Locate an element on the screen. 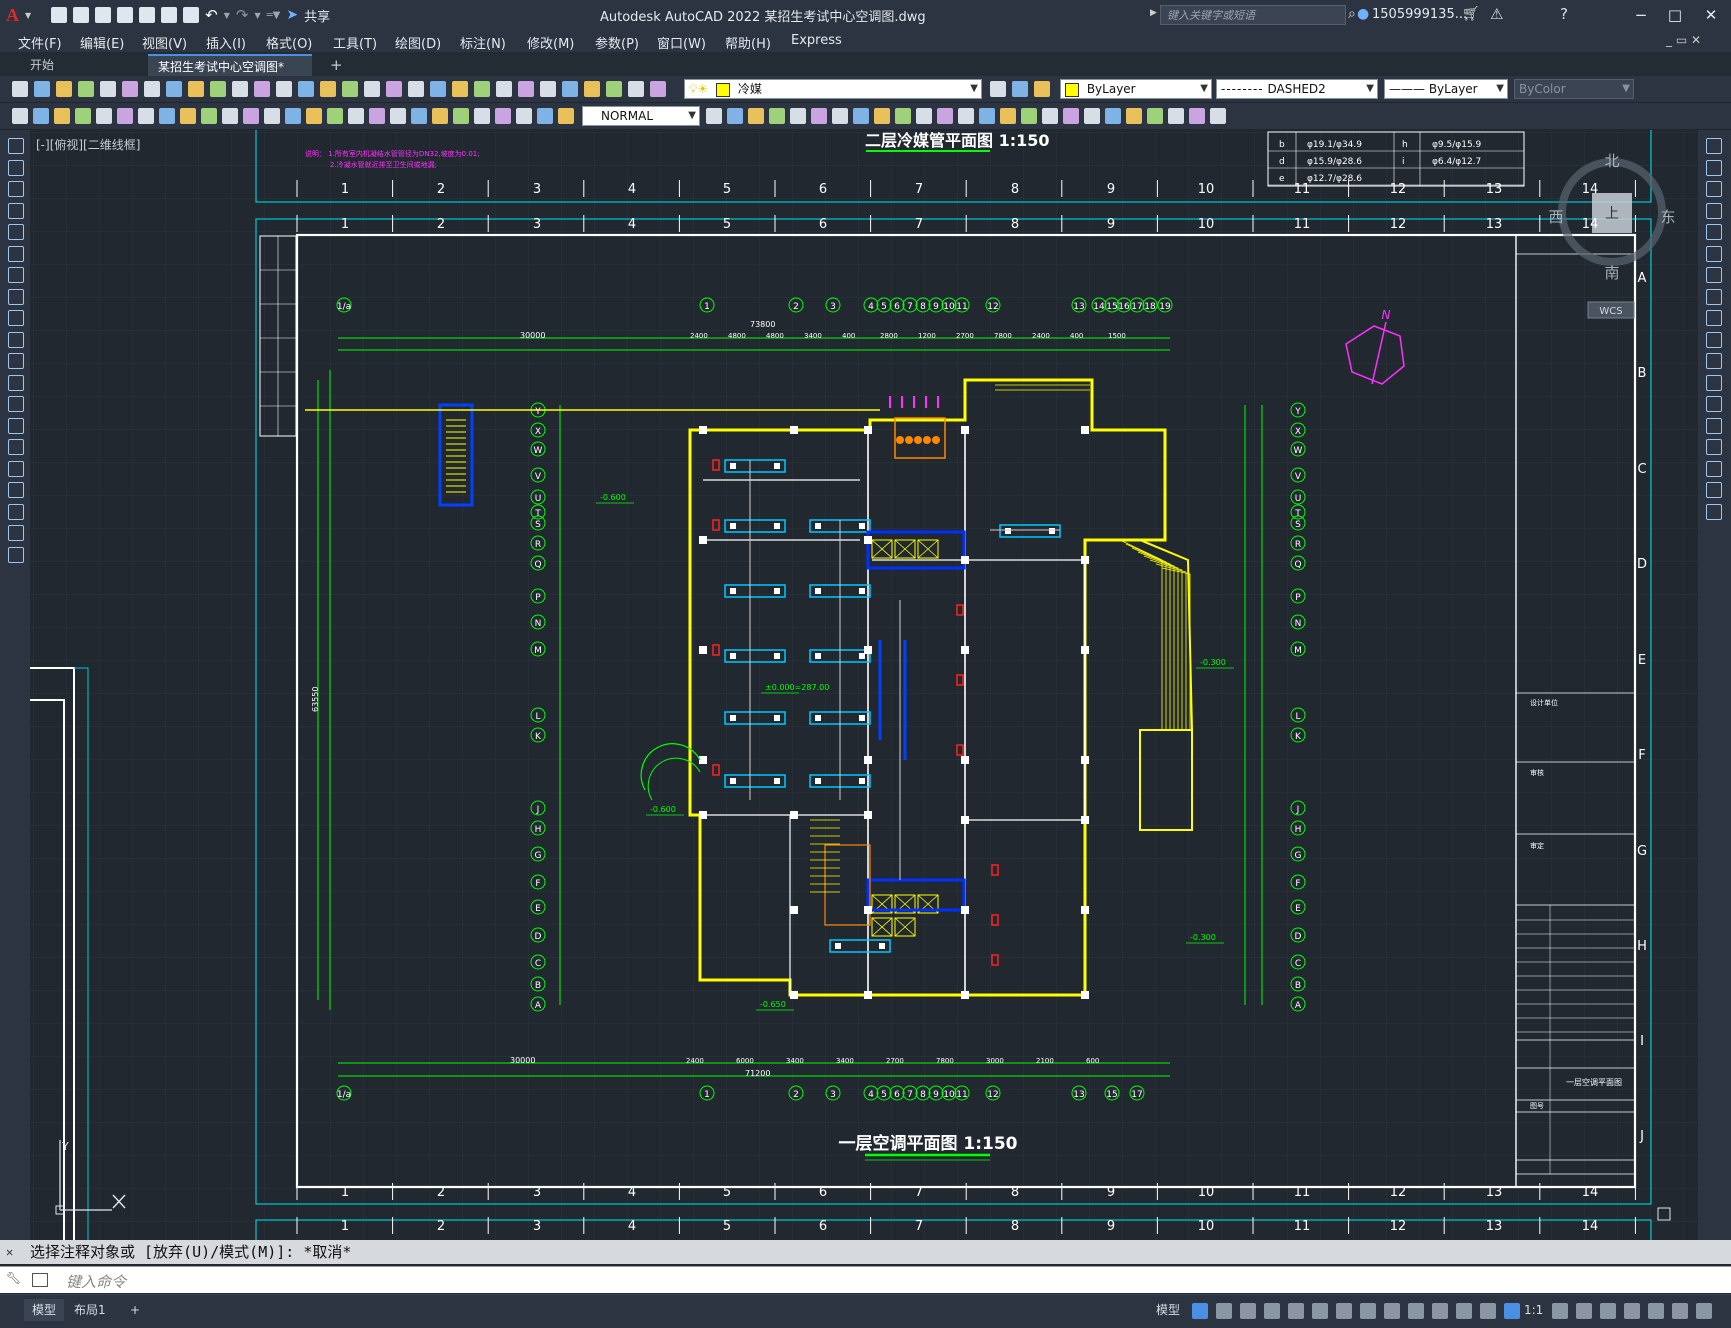 This screenshot has width=1731, height=1328. ortho-icon is located at coordinates (1272, 1311).